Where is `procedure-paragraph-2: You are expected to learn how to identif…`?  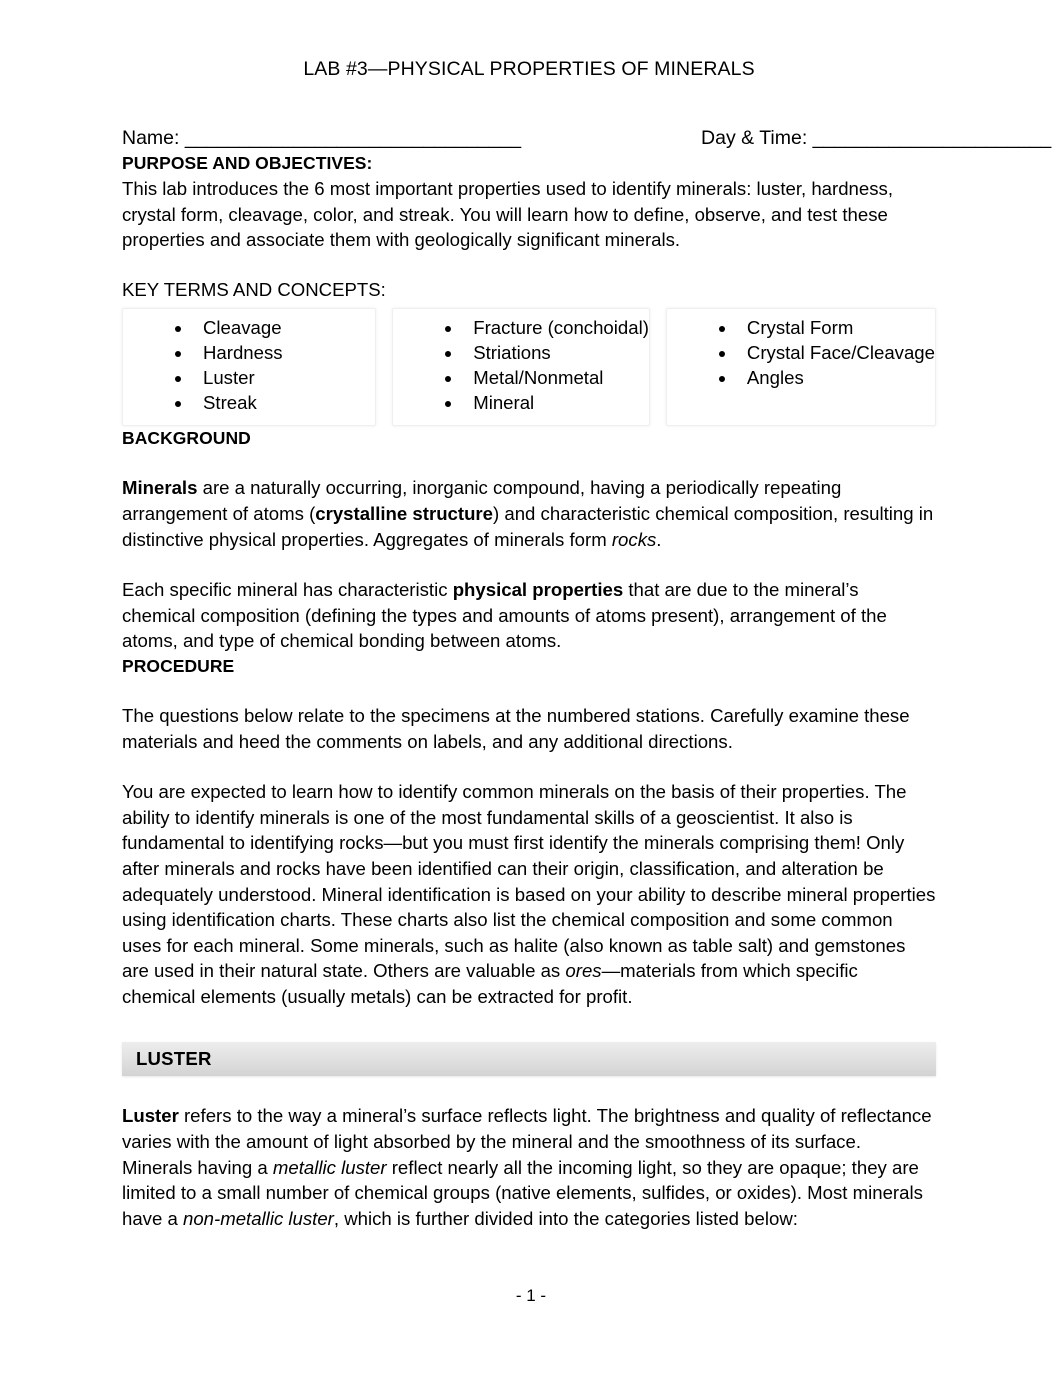
procedure-paragraph-2: You are expected to learn how to identif… is located at coordinates (529, 894).